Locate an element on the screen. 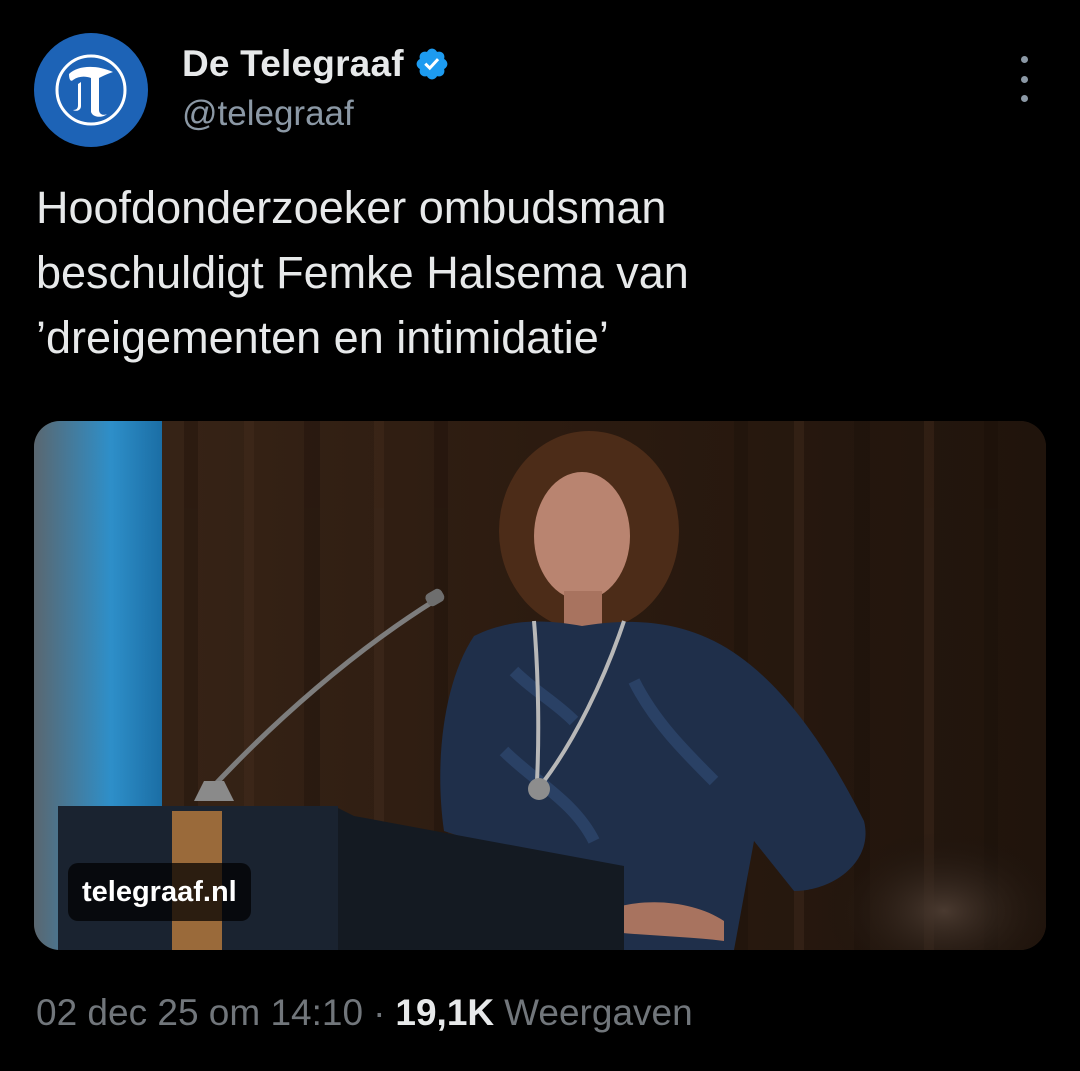 The width and height of the screenshot is (1080, 1071). telegraaf-t-logo-icon is located at coordinates (91, 90).